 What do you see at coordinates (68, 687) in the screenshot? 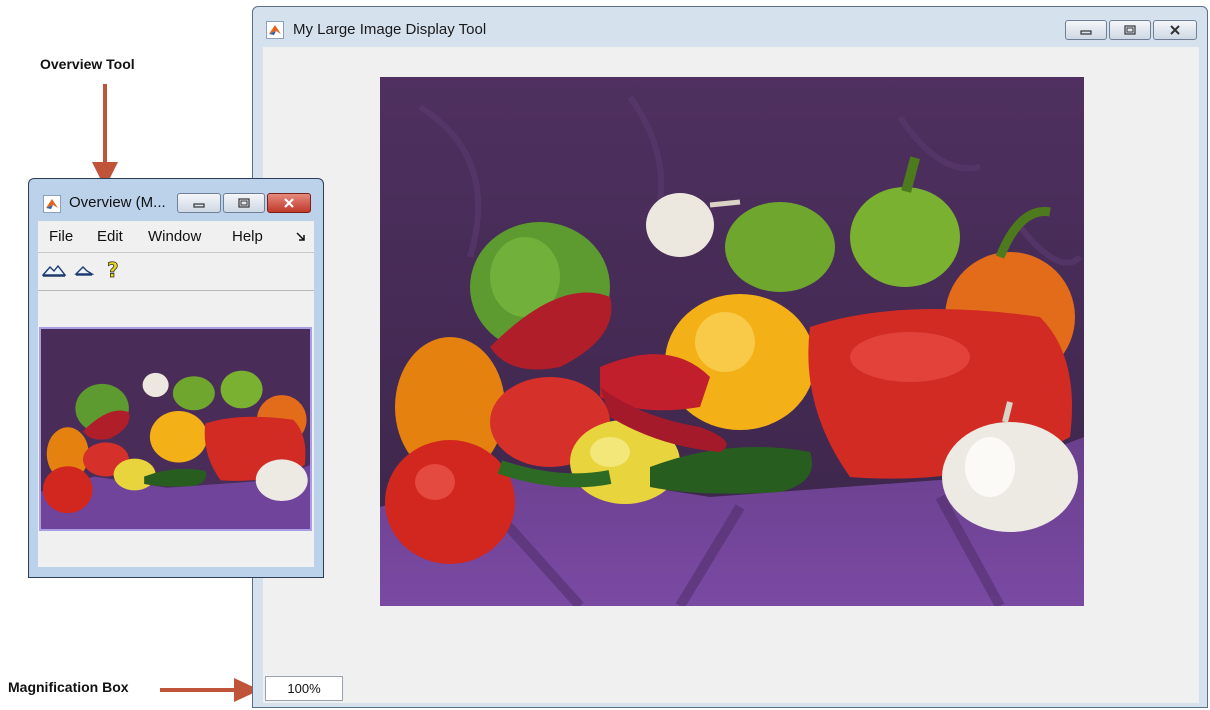
I see `magnification-box-annotation: Magnification Box` at bounding box center [68, 687].